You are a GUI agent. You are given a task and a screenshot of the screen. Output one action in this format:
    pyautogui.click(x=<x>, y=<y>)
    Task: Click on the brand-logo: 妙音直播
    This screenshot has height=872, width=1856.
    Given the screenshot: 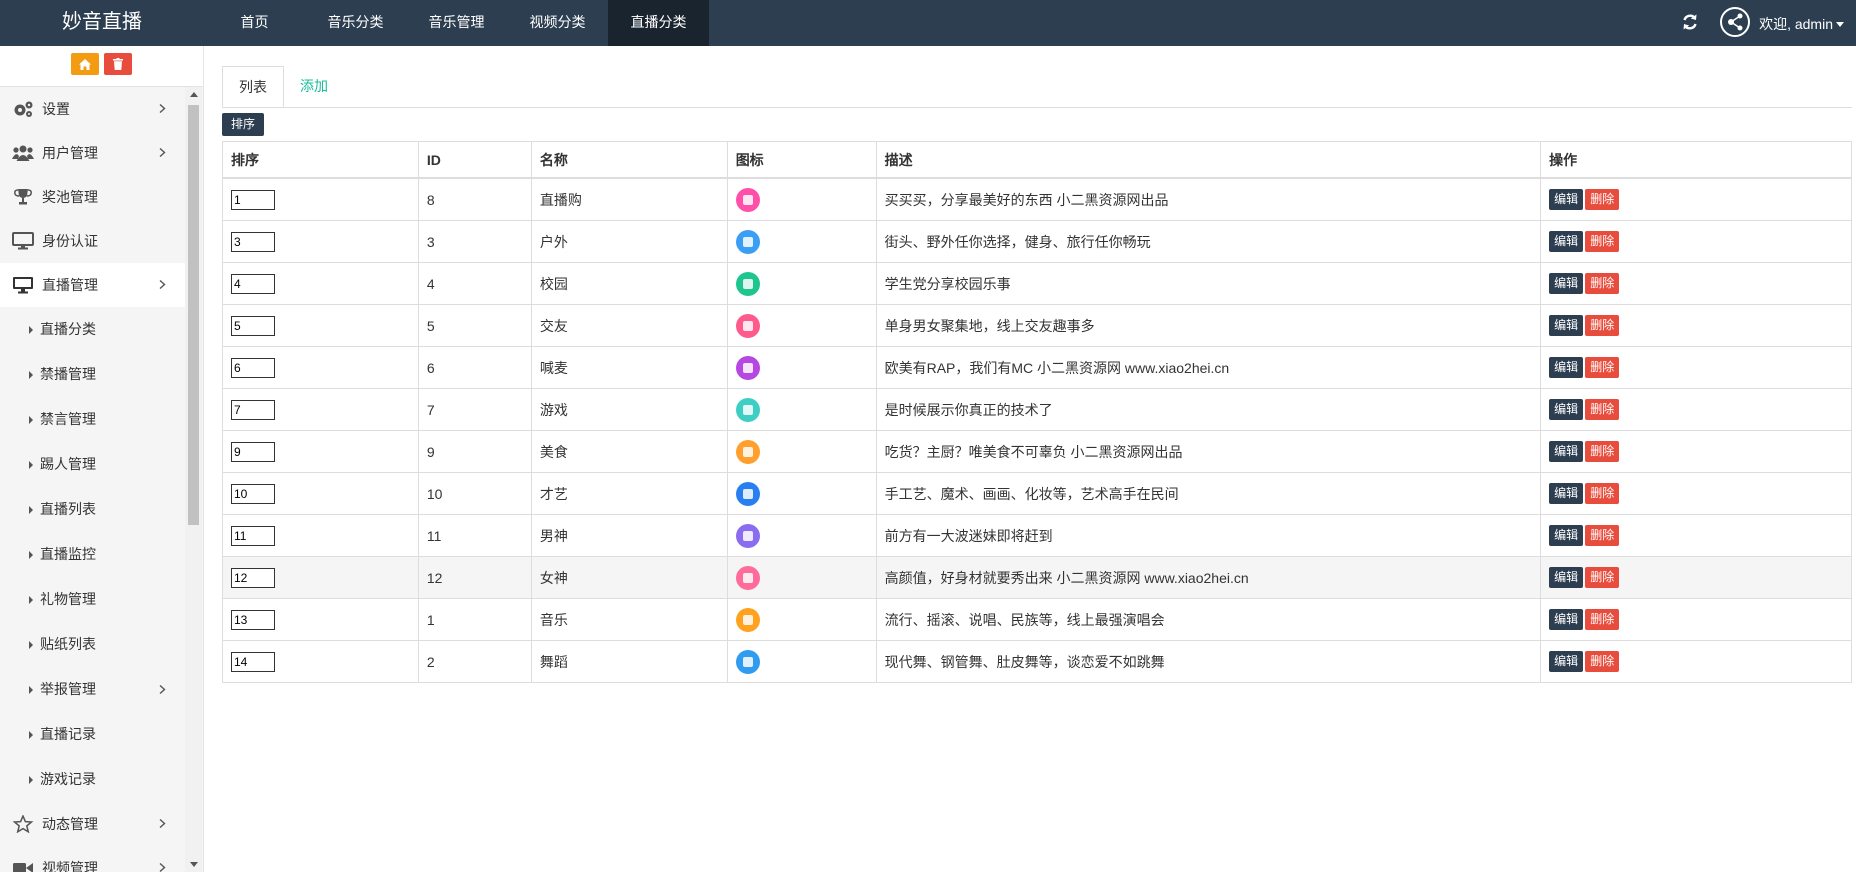 What is the action you would take?
    pyautogui.click(x=102, y=23)
    